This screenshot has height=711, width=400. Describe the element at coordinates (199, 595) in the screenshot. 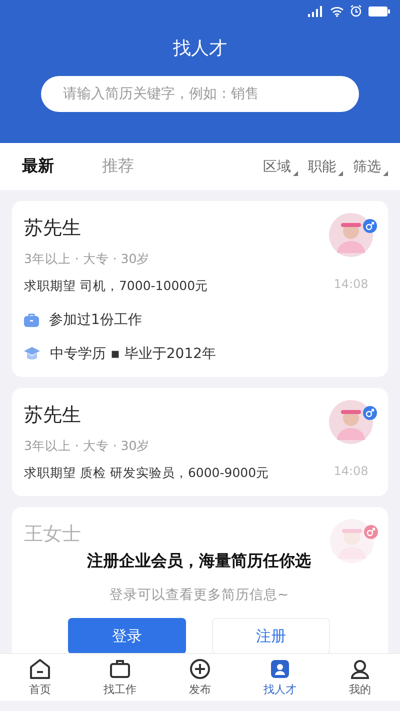

I see `prompt-subtitle: 登录可以查看更多简历信息~` at that location.